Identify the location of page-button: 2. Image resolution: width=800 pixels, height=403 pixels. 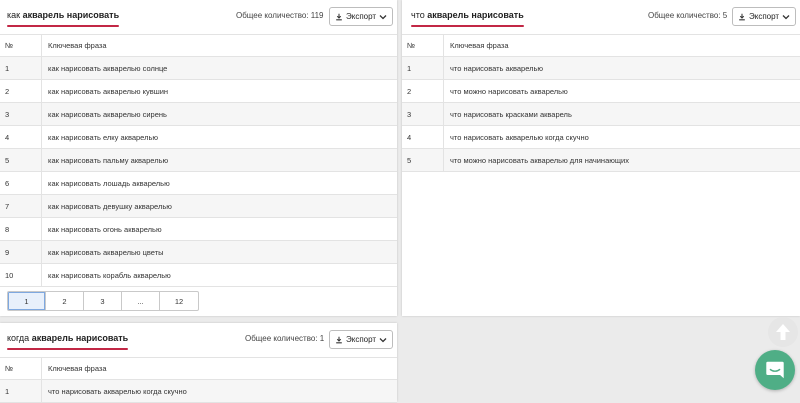
(65, 301).